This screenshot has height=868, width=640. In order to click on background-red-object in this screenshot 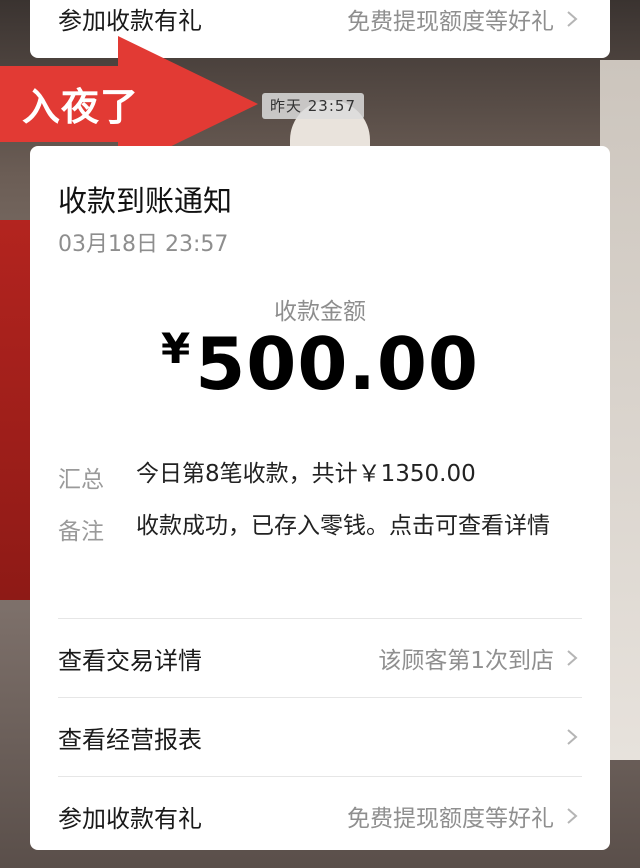, I will do `click(17, 410)`.